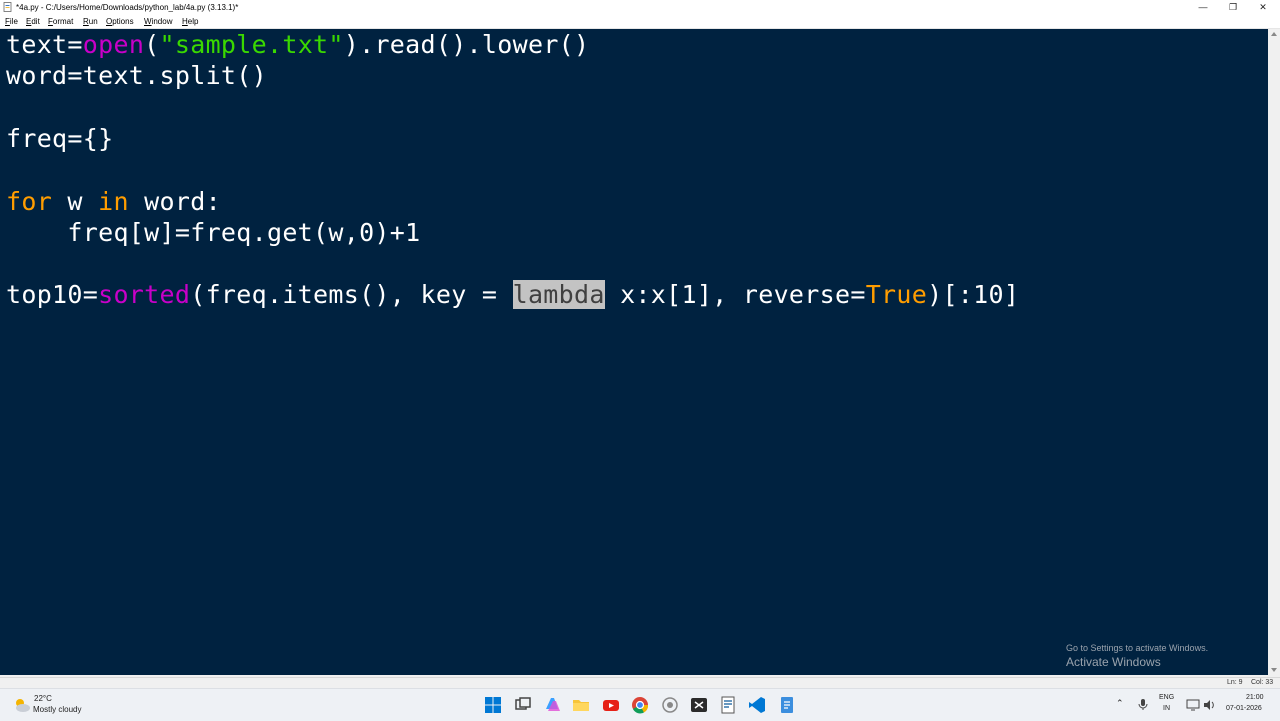  Describe the element at coordinates (757, 705) in the screenshot. I see `vscode-icon` at that location.